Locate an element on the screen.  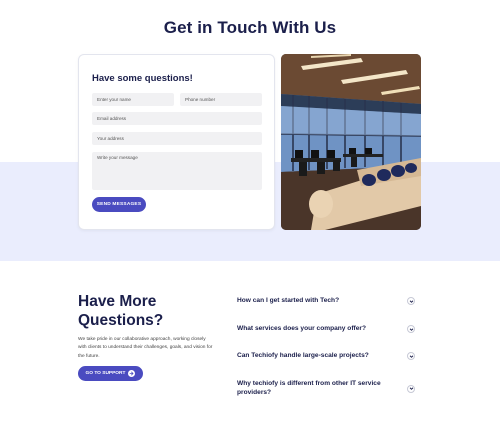
page-title: Get in Touch With Us is located at coordinates (250, 27).